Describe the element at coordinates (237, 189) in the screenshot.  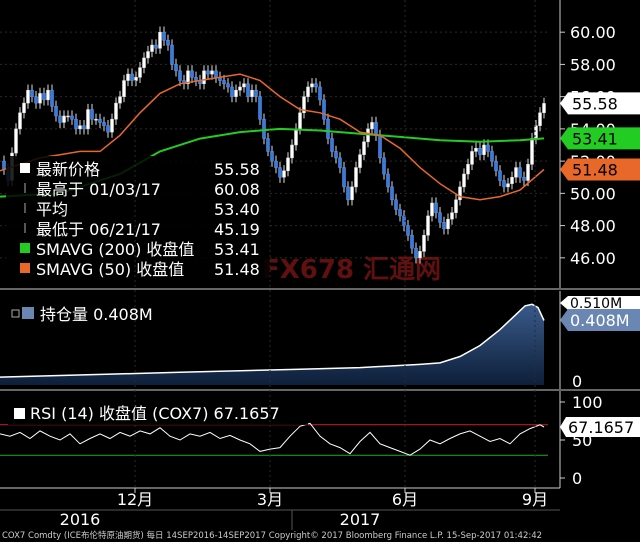
I see `legend-value: 60.08` at that location.